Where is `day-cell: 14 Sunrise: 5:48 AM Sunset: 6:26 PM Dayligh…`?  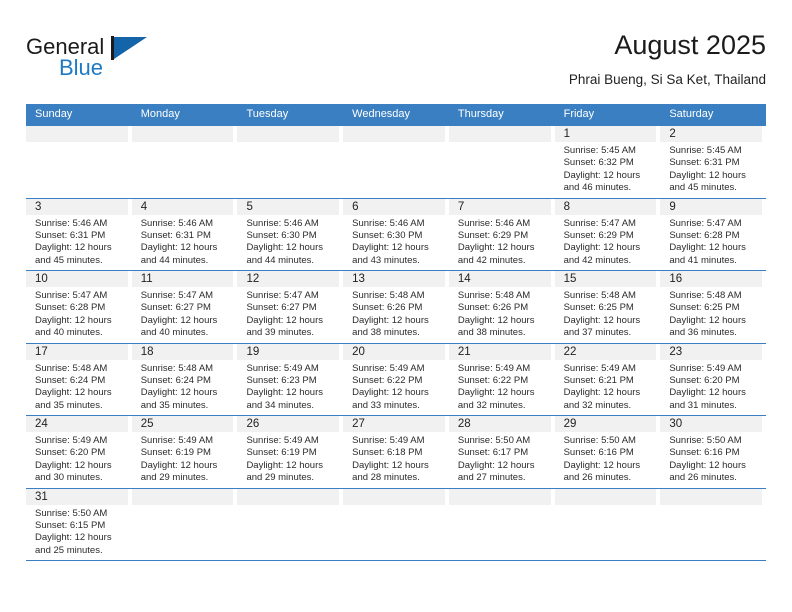 day-cell: 14 Sunrise: 5:48 AM Sunset: 6:26 PM Dayligh… is located at coordinates (501, 307).